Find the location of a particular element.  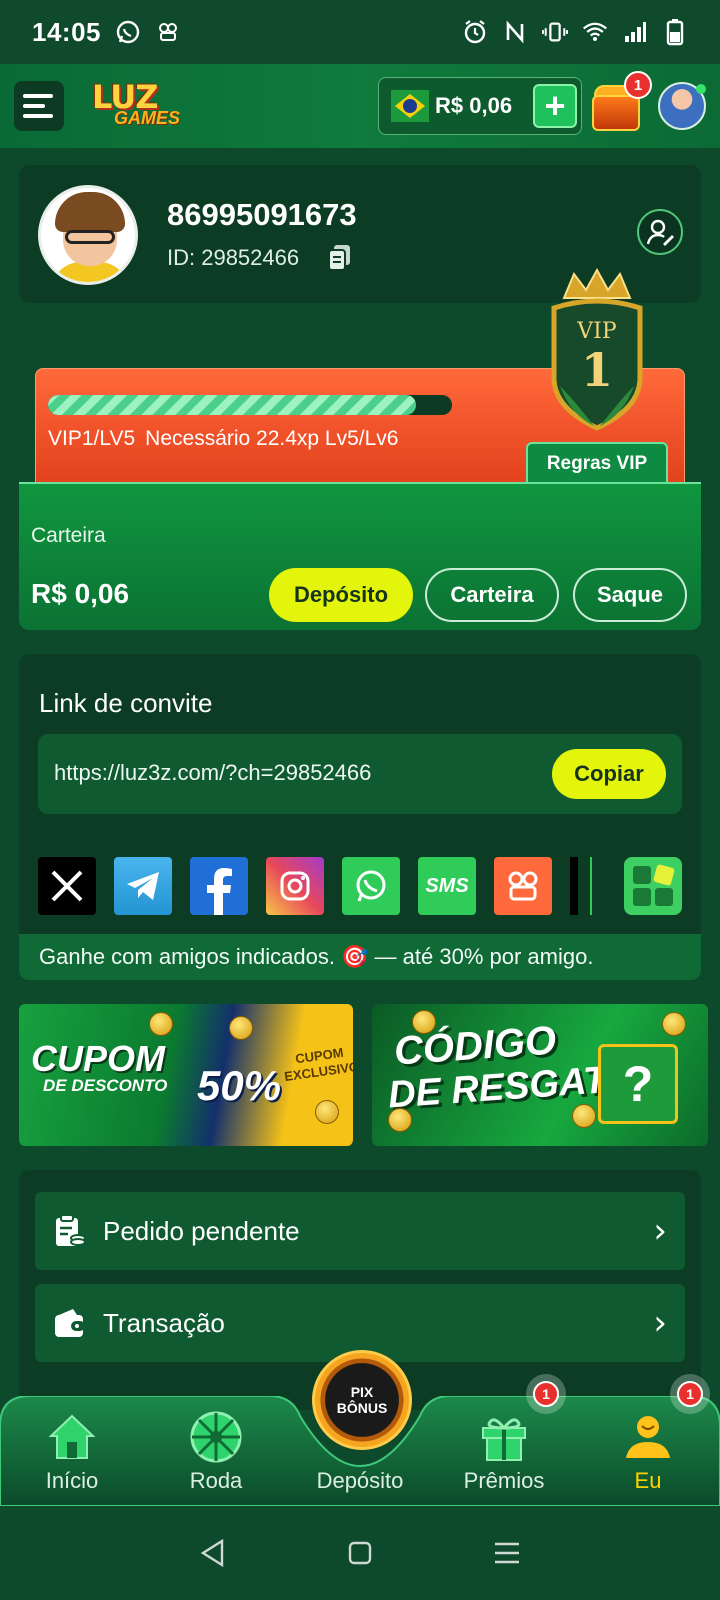

coupon-percent: 50% is located at coordinates (239, 1085).